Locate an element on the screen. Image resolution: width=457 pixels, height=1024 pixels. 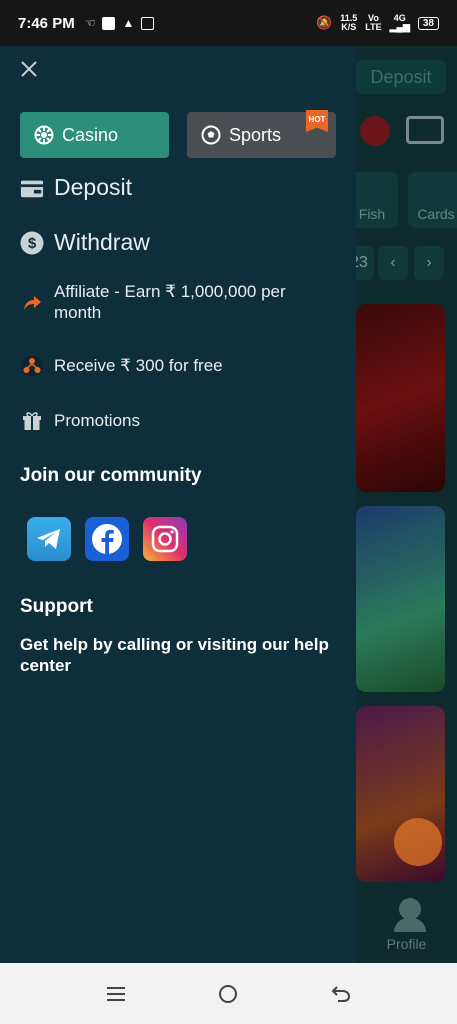
menu-item-receive: Receive ₹ 300 for free is located at coordinates (121, 366).